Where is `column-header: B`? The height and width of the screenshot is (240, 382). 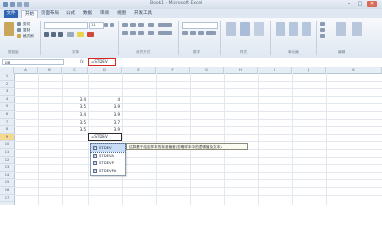 column-header: B is located at coordinates (50, 70).